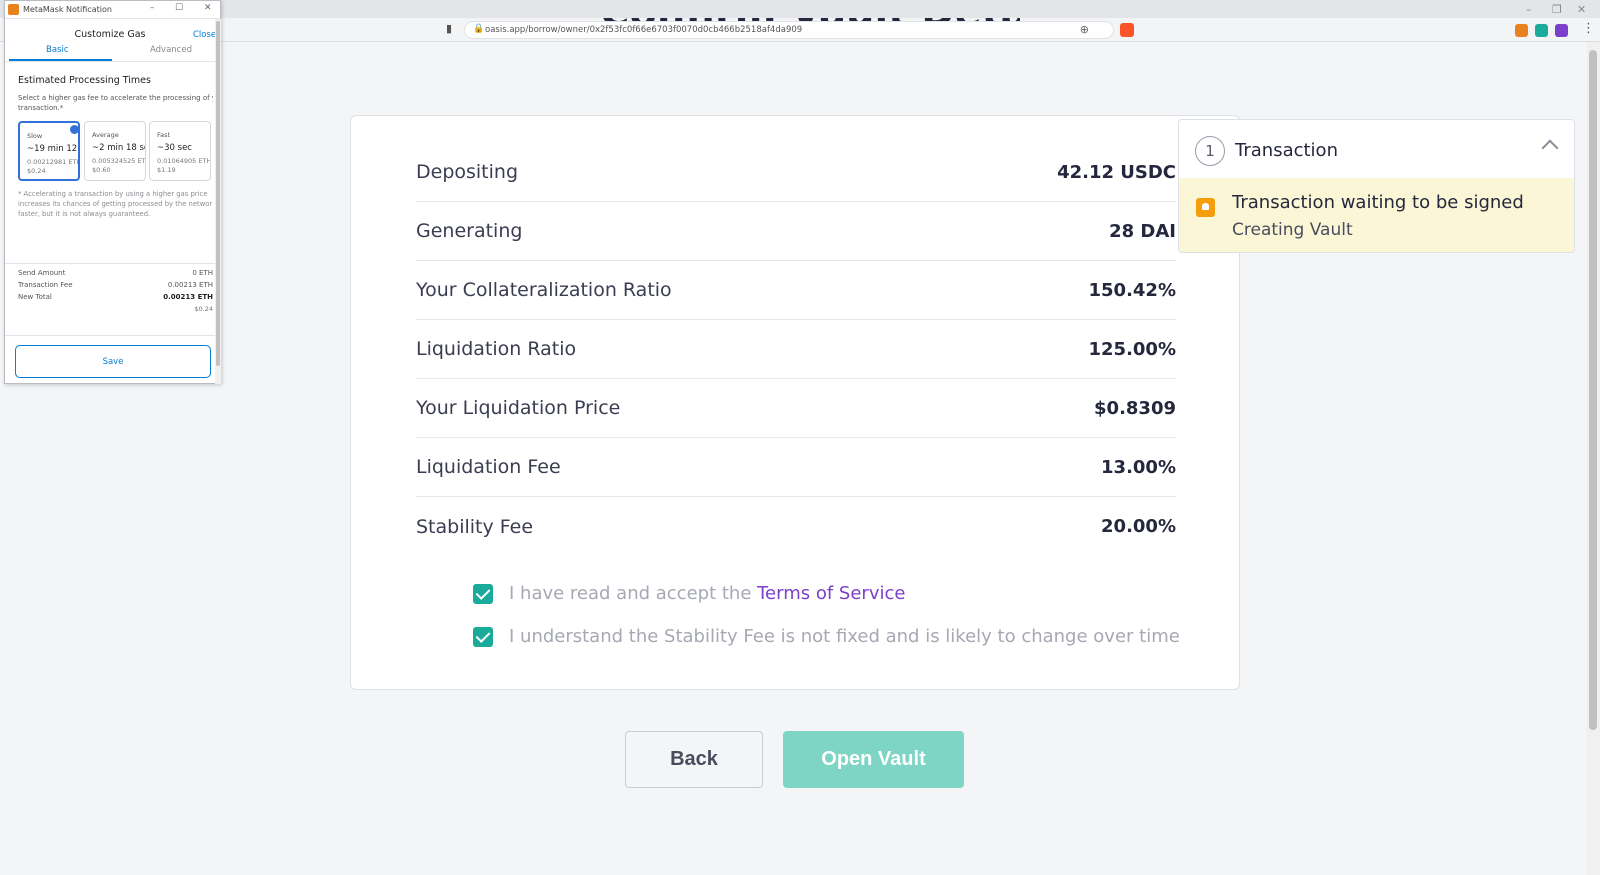 The width and height of the screenshot is (1600, 875). What do you see at coordinates (41, 108) in the screenshot?
I see `description-line: transaction.*` at bounding box center [41, 108].